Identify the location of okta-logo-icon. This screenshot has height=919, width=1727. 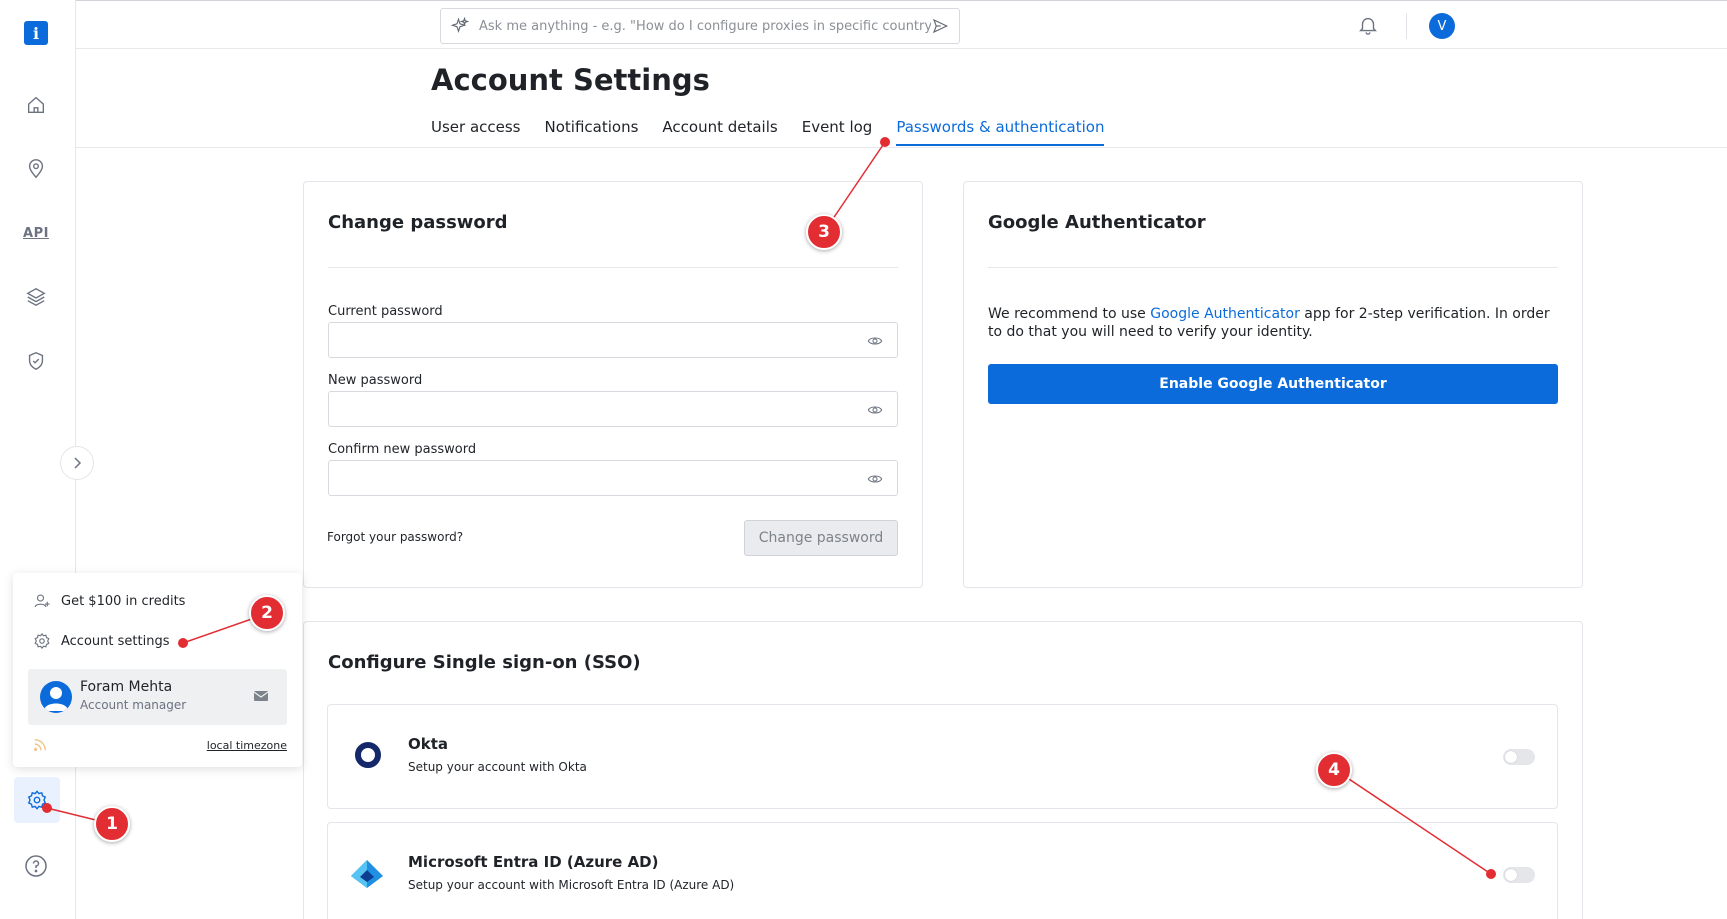
(368, 755).